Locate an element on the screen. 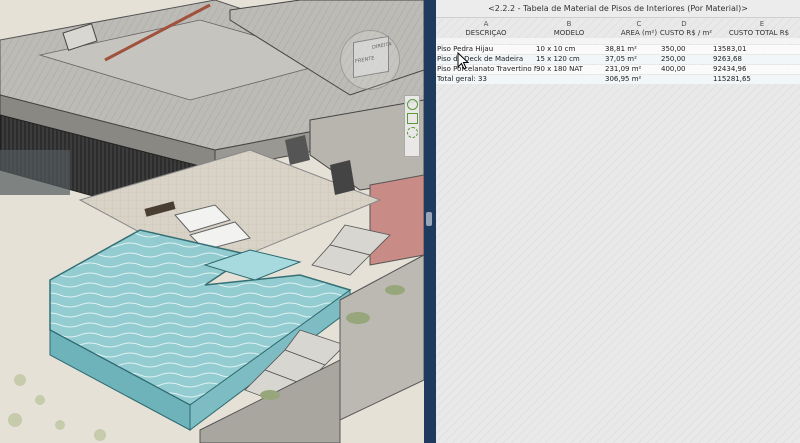 The height and width of the screenshot is (443, 800). cell-custo-total: 92434,96 is located at coordinates (743, 69).